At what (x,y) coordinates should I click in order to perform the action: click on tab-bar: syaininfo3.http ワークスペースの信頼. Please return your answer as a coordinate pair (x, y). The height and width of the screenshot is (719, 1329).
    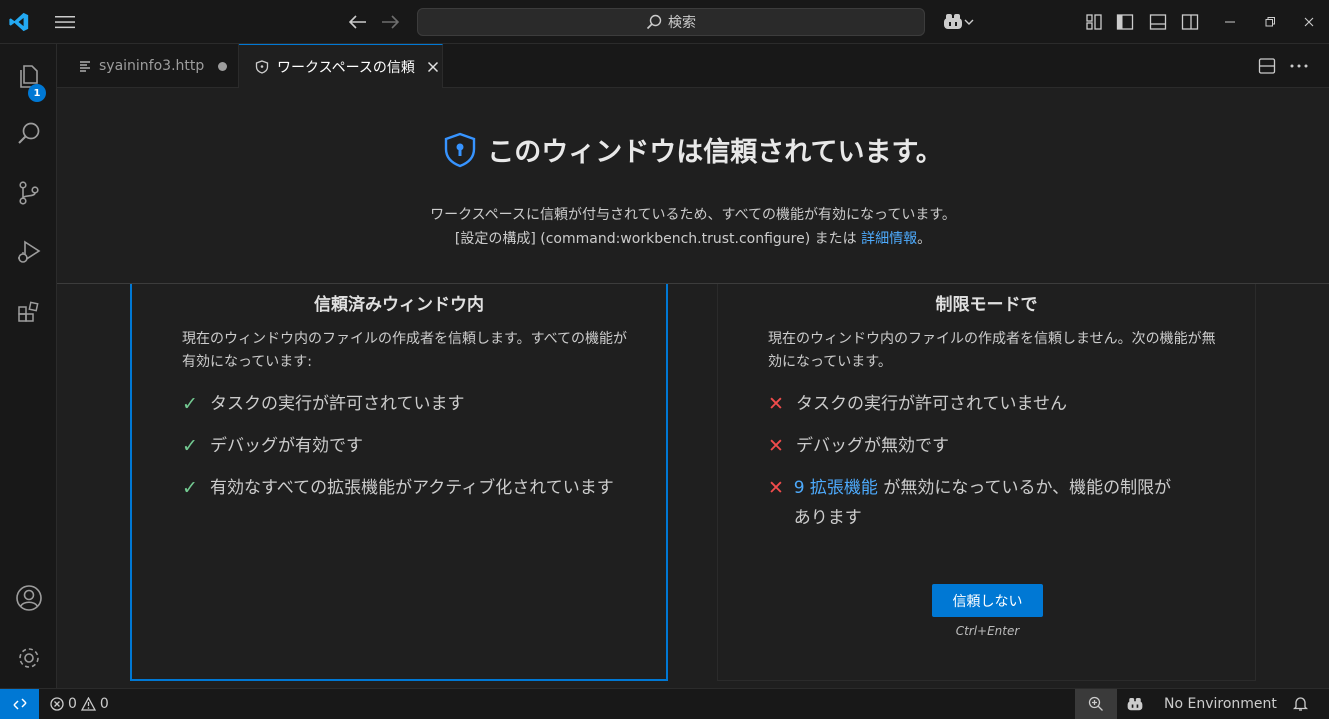
    Looking at the image, I should click on (693, 66).